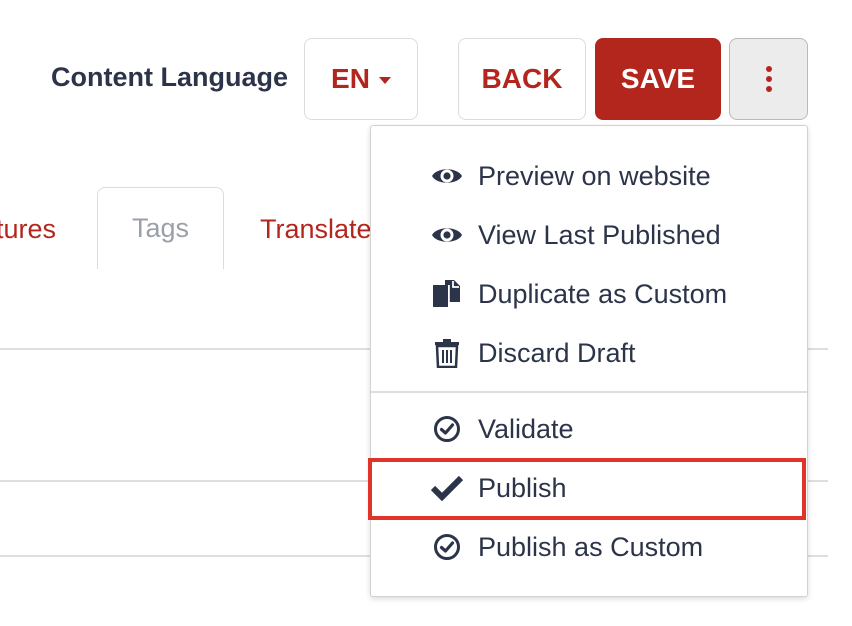 The height and width of the screenshot is (626, 852). I want to click on menu-item-label: Duplicate as Custom, so click(603, 293).